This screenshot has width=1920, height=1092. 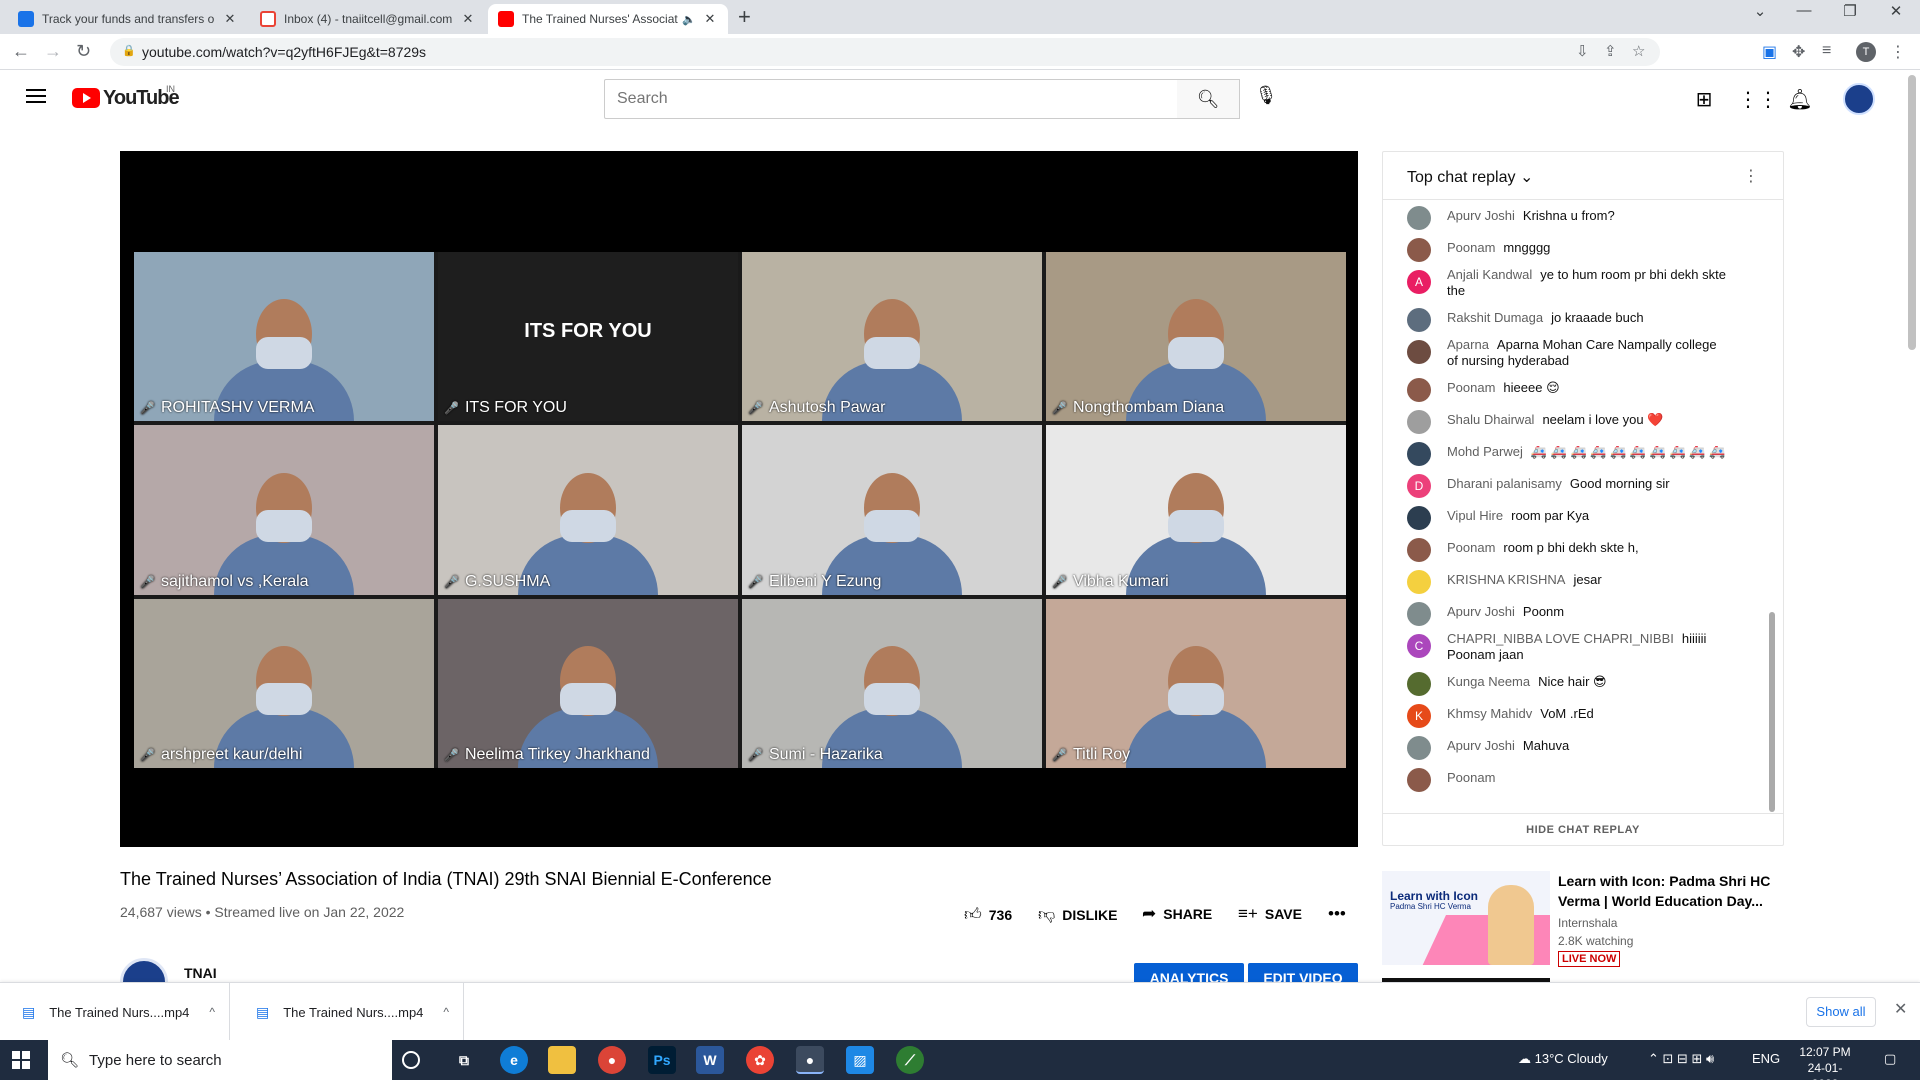 I want to click on close-downloads-icon: ✕, so click(x=1900, y=1009).